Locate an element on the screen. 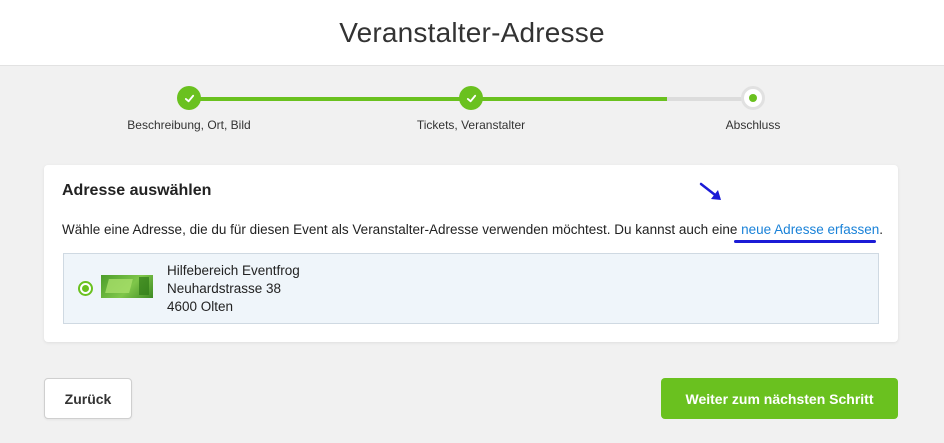  stepper-progress-fill is located at coordinates (428, 99).